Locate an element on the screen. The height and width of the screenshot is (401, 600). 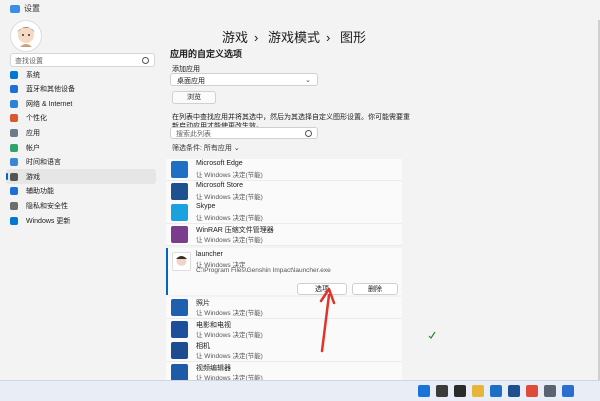
apps-icon is located at coordinates (14, 132).